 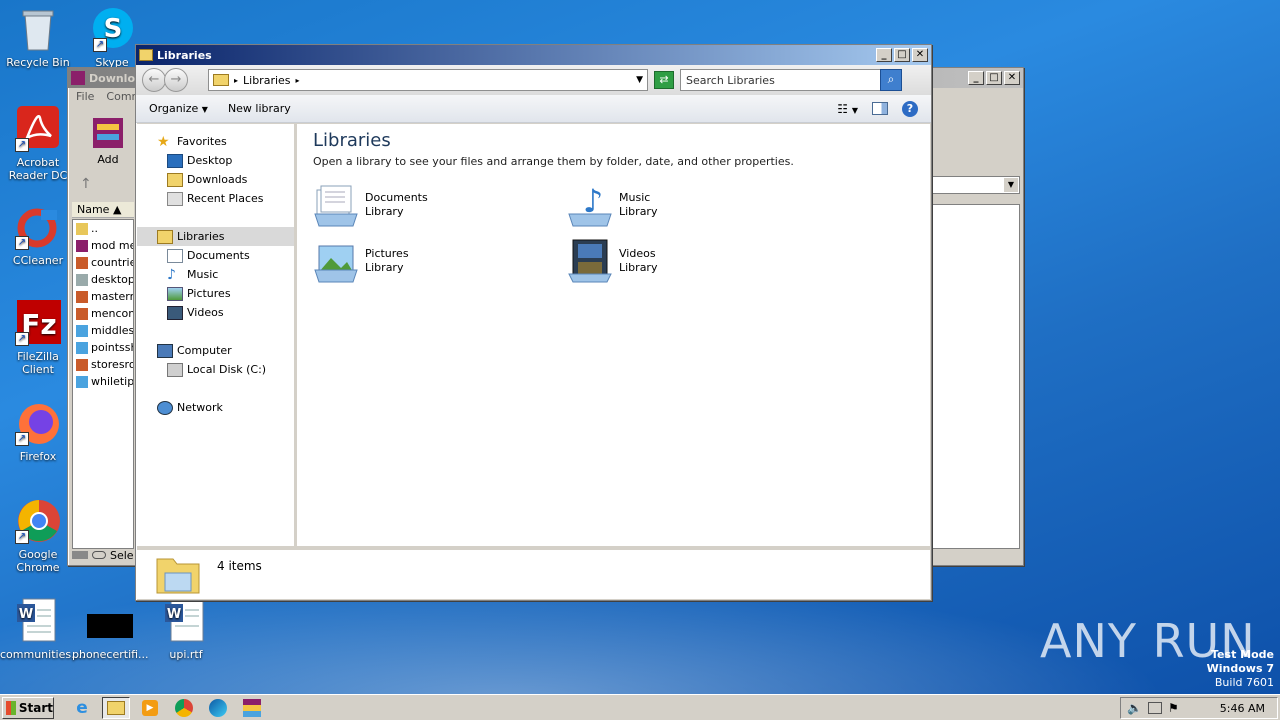 I want to click on preview-pane-icon, so click(x=880, y=108).